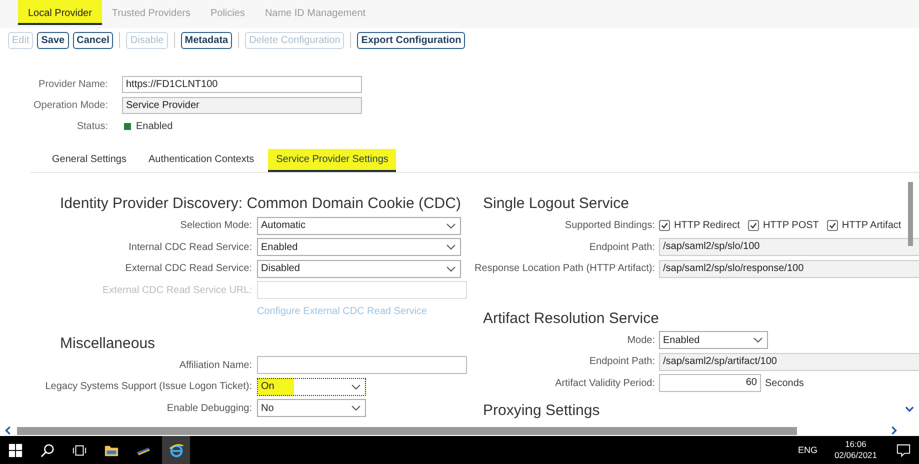 This screenshot has height=464, width=919. Describe the element at coordinates (206, 40) in the screenshot. I see `toolbar-button: Metadata` at that location.